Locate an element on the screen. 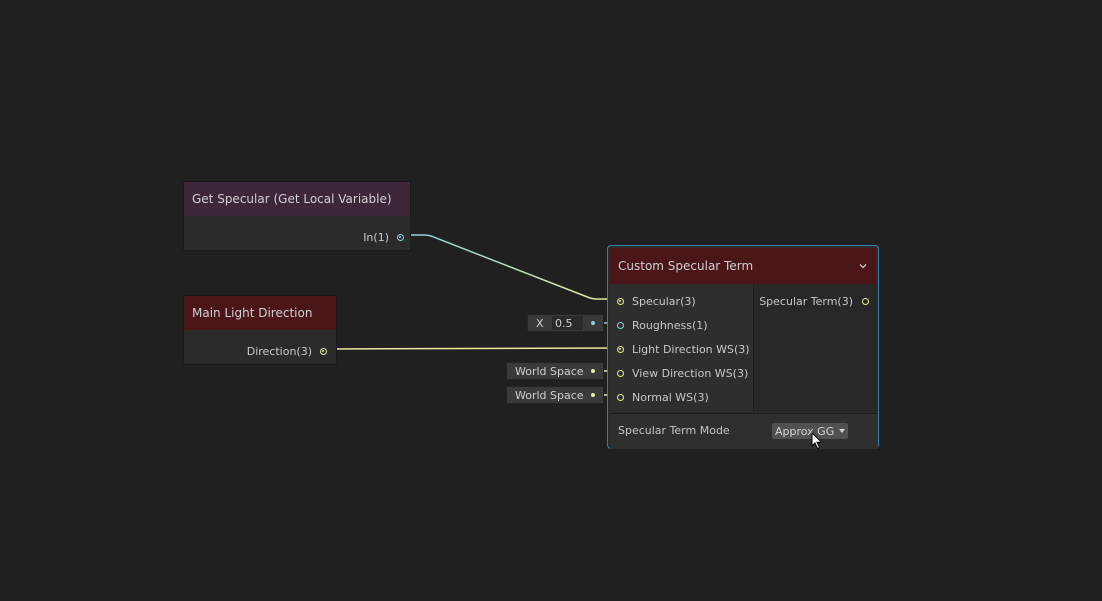 The width and height of the screenshot is (1102, 601). mouse-cursor-icon is located at coordinates (817, 441).